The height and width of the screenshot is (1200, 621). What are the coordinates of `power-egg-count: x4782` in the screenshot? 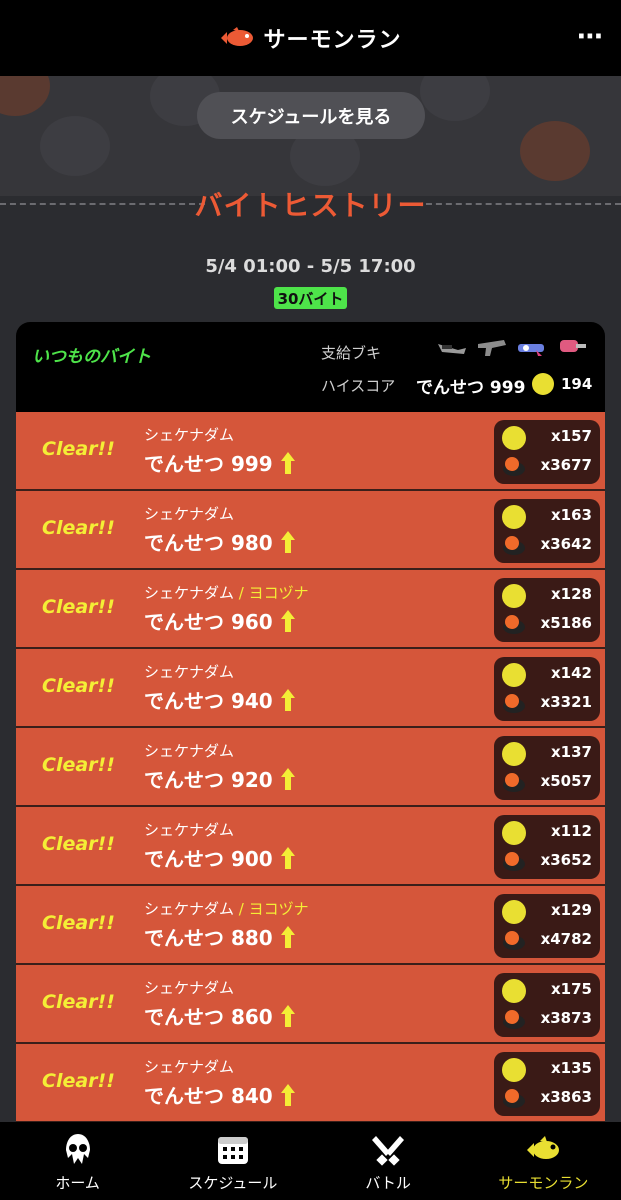 It's located at (566, 939).